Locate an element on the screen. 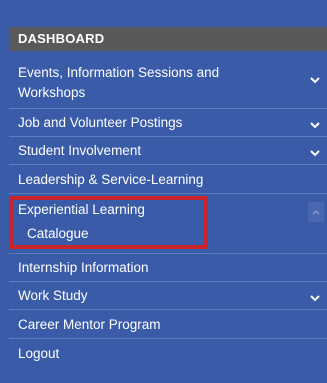 This screenshot has height=383, width=327. menu-item-internship: Internship Information is located at coordinates (168, 268).